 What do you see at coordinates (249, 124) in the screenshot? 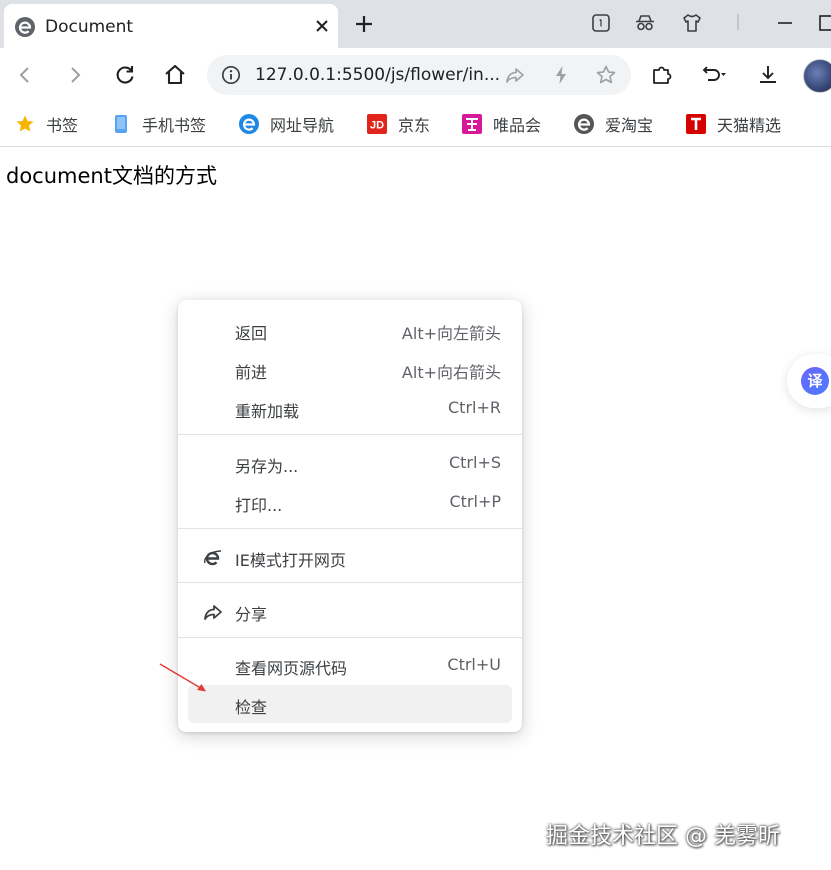
I see `edge-e-icon` at bounding box center [249, 124].